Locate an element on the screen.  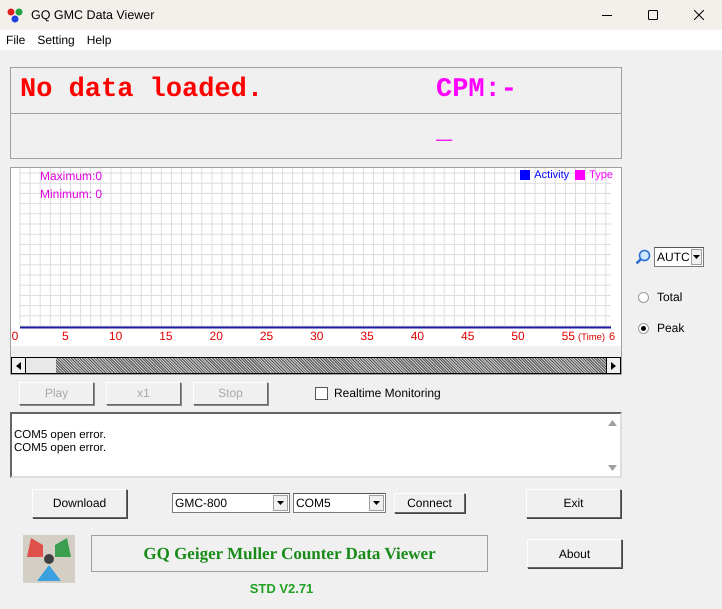
minimum-label: Minimum: 0 is located at coordinates (71, 194).